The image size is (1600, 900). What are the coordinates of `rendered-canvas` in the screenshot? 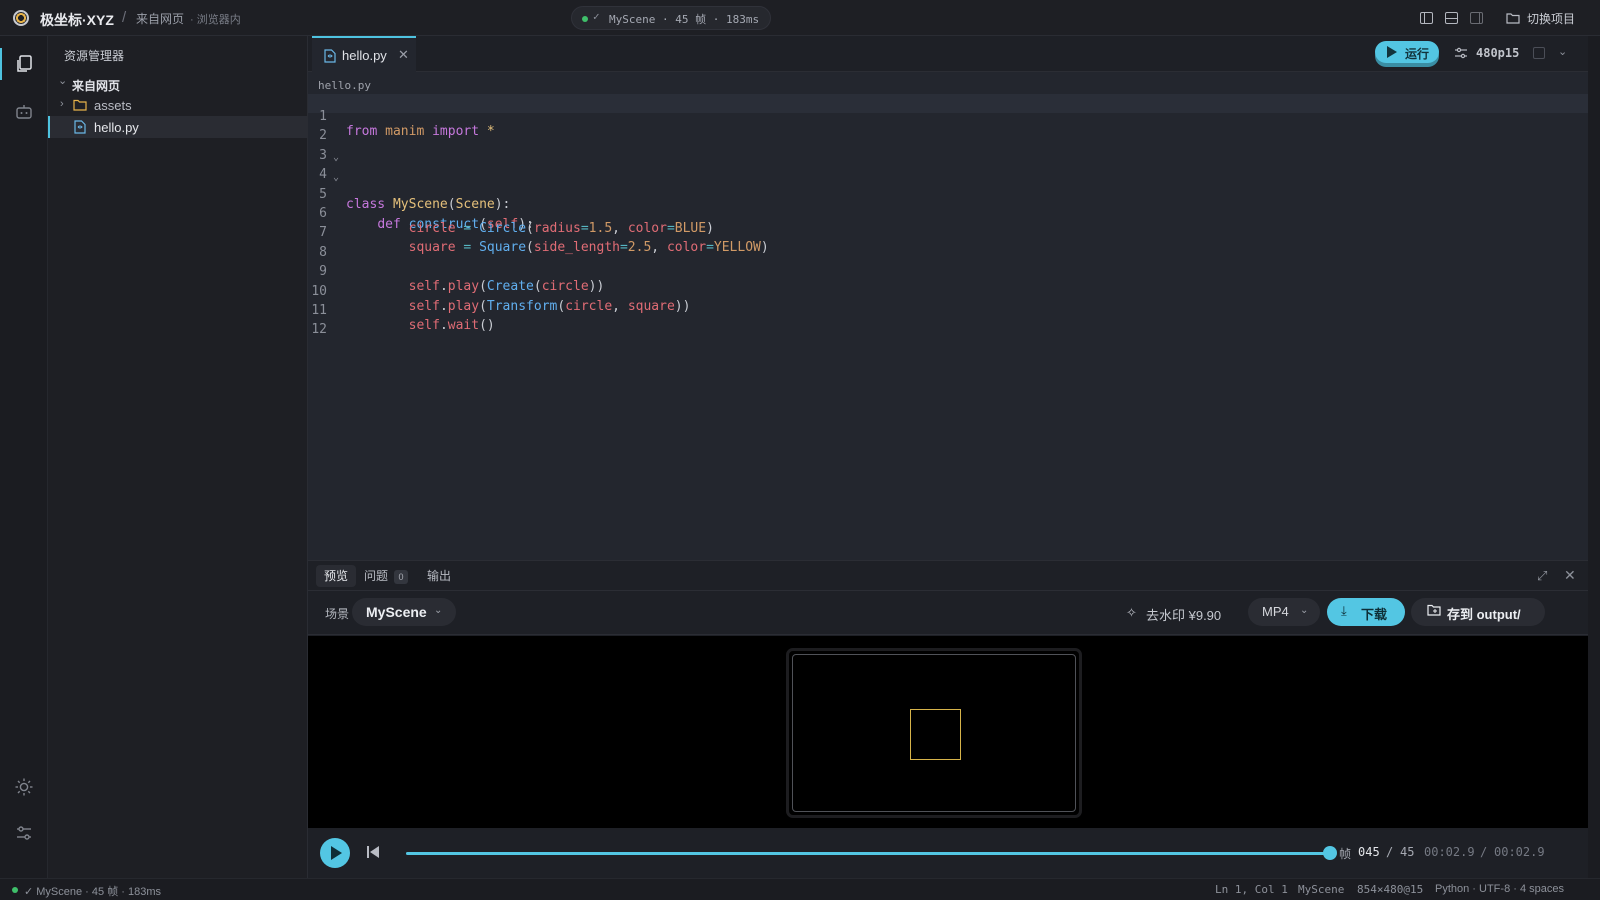 It's located at (934, 733).